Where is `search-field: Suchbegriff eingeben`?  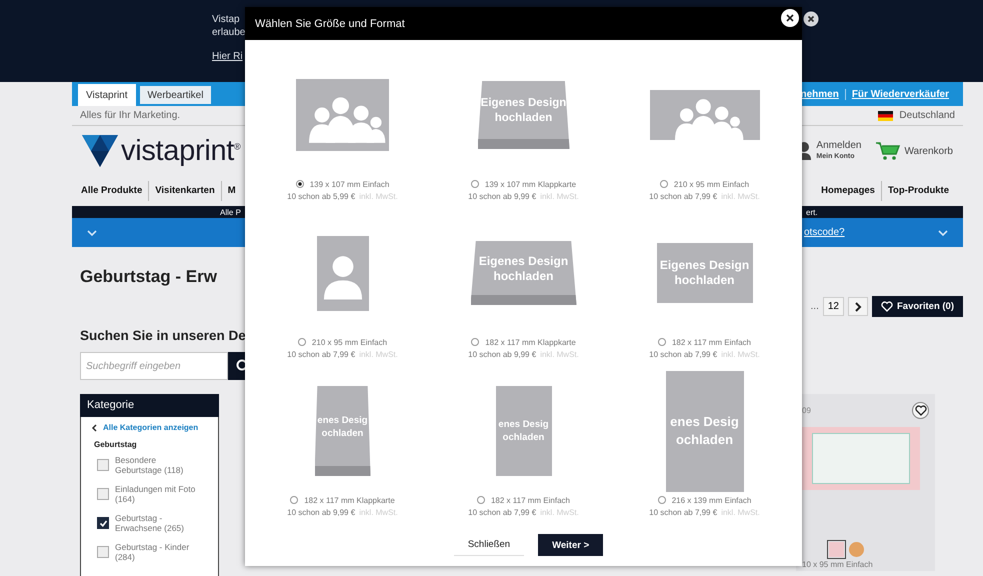 search-field: Suchbegriff eingeben is located at coordinates (154, 366).